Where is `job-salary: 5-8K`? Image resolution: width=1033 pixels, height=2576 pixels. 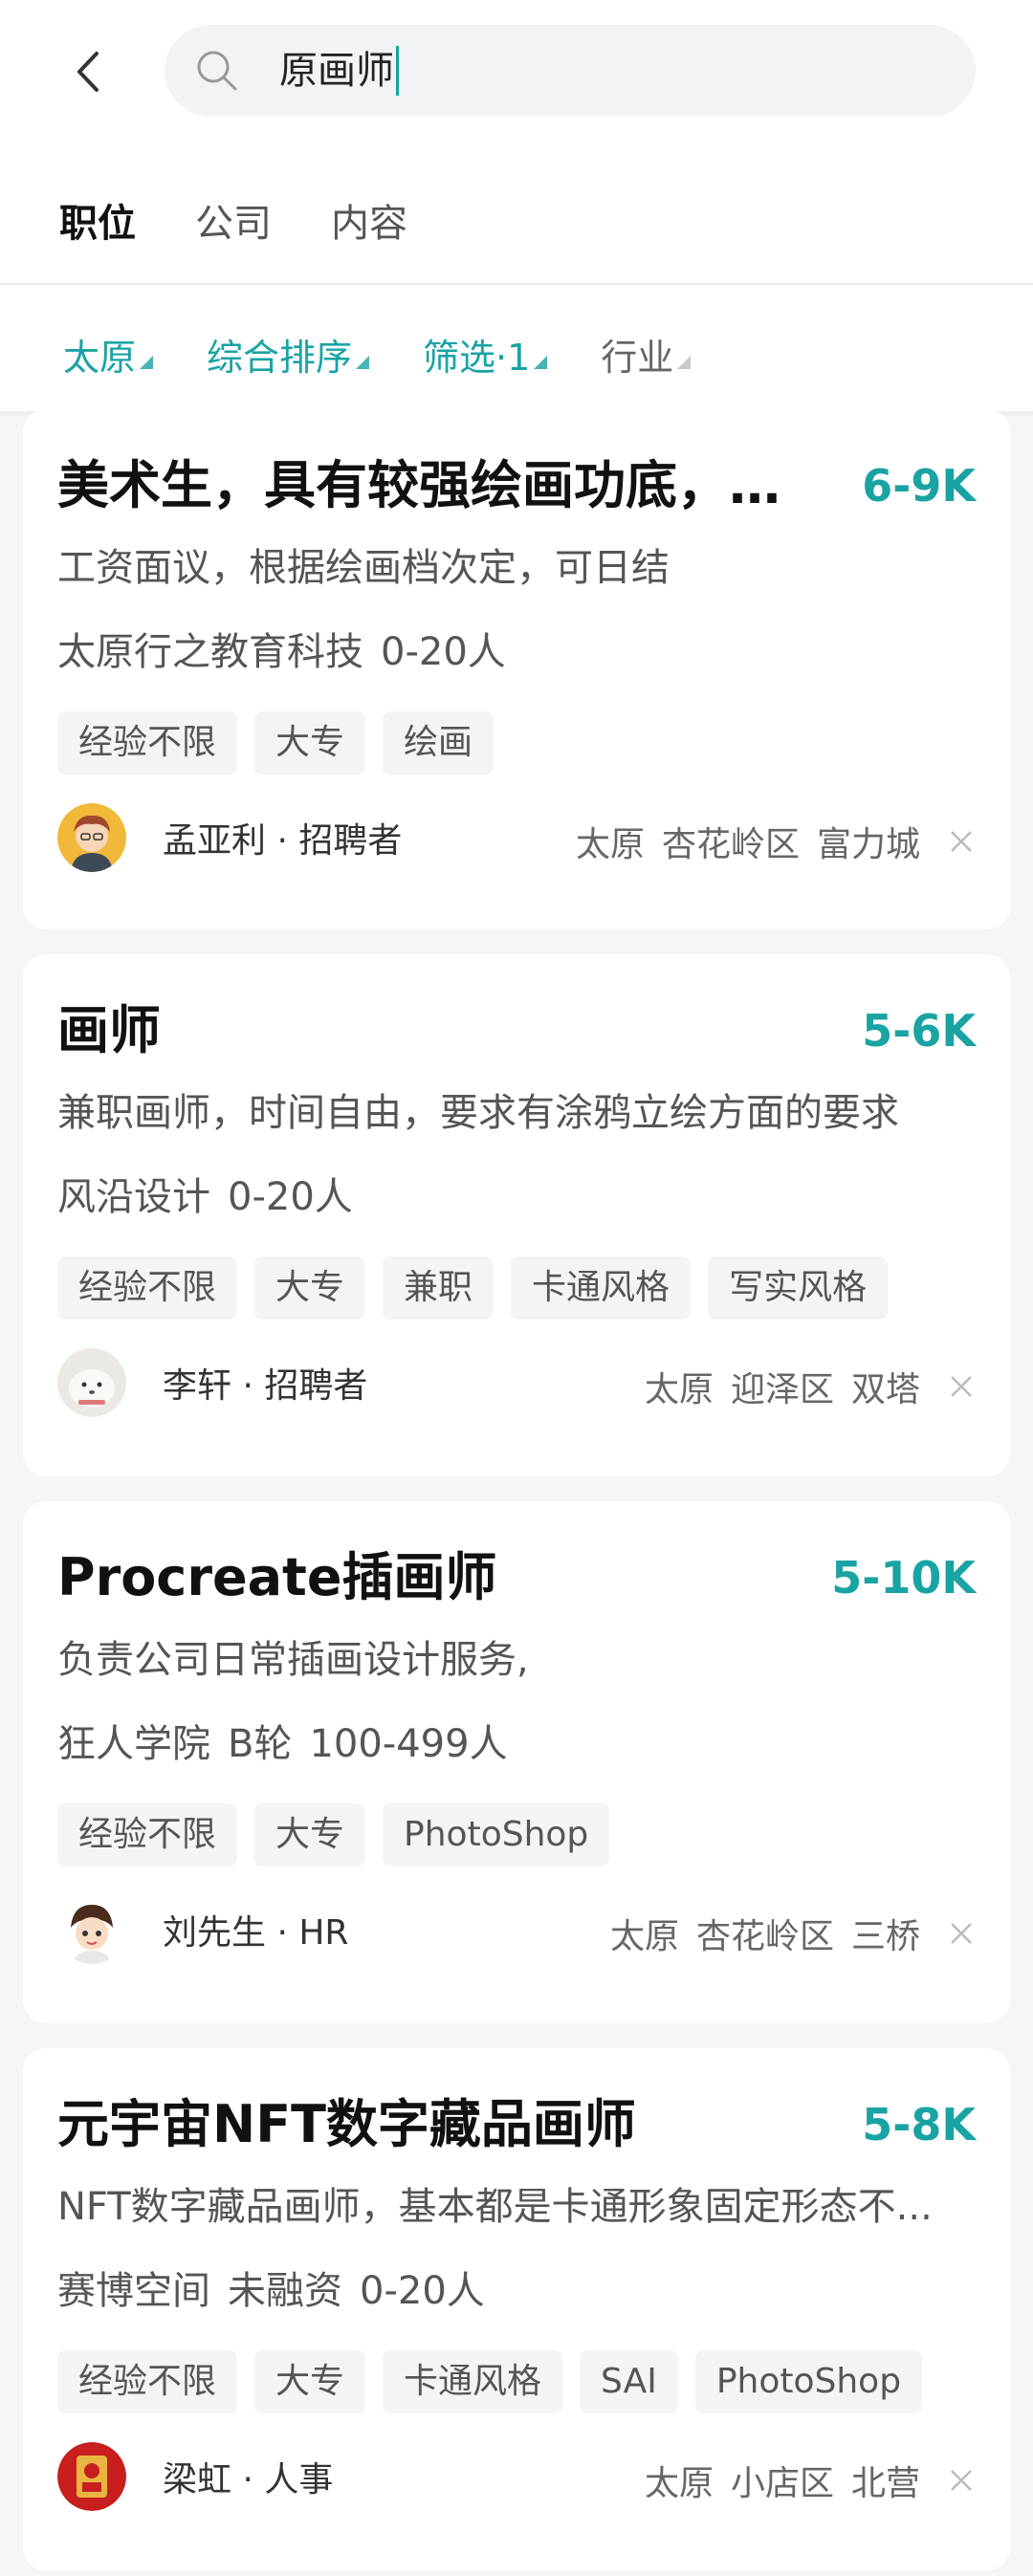
job-salary: 5-8K is located at coordinates (919, 2124).